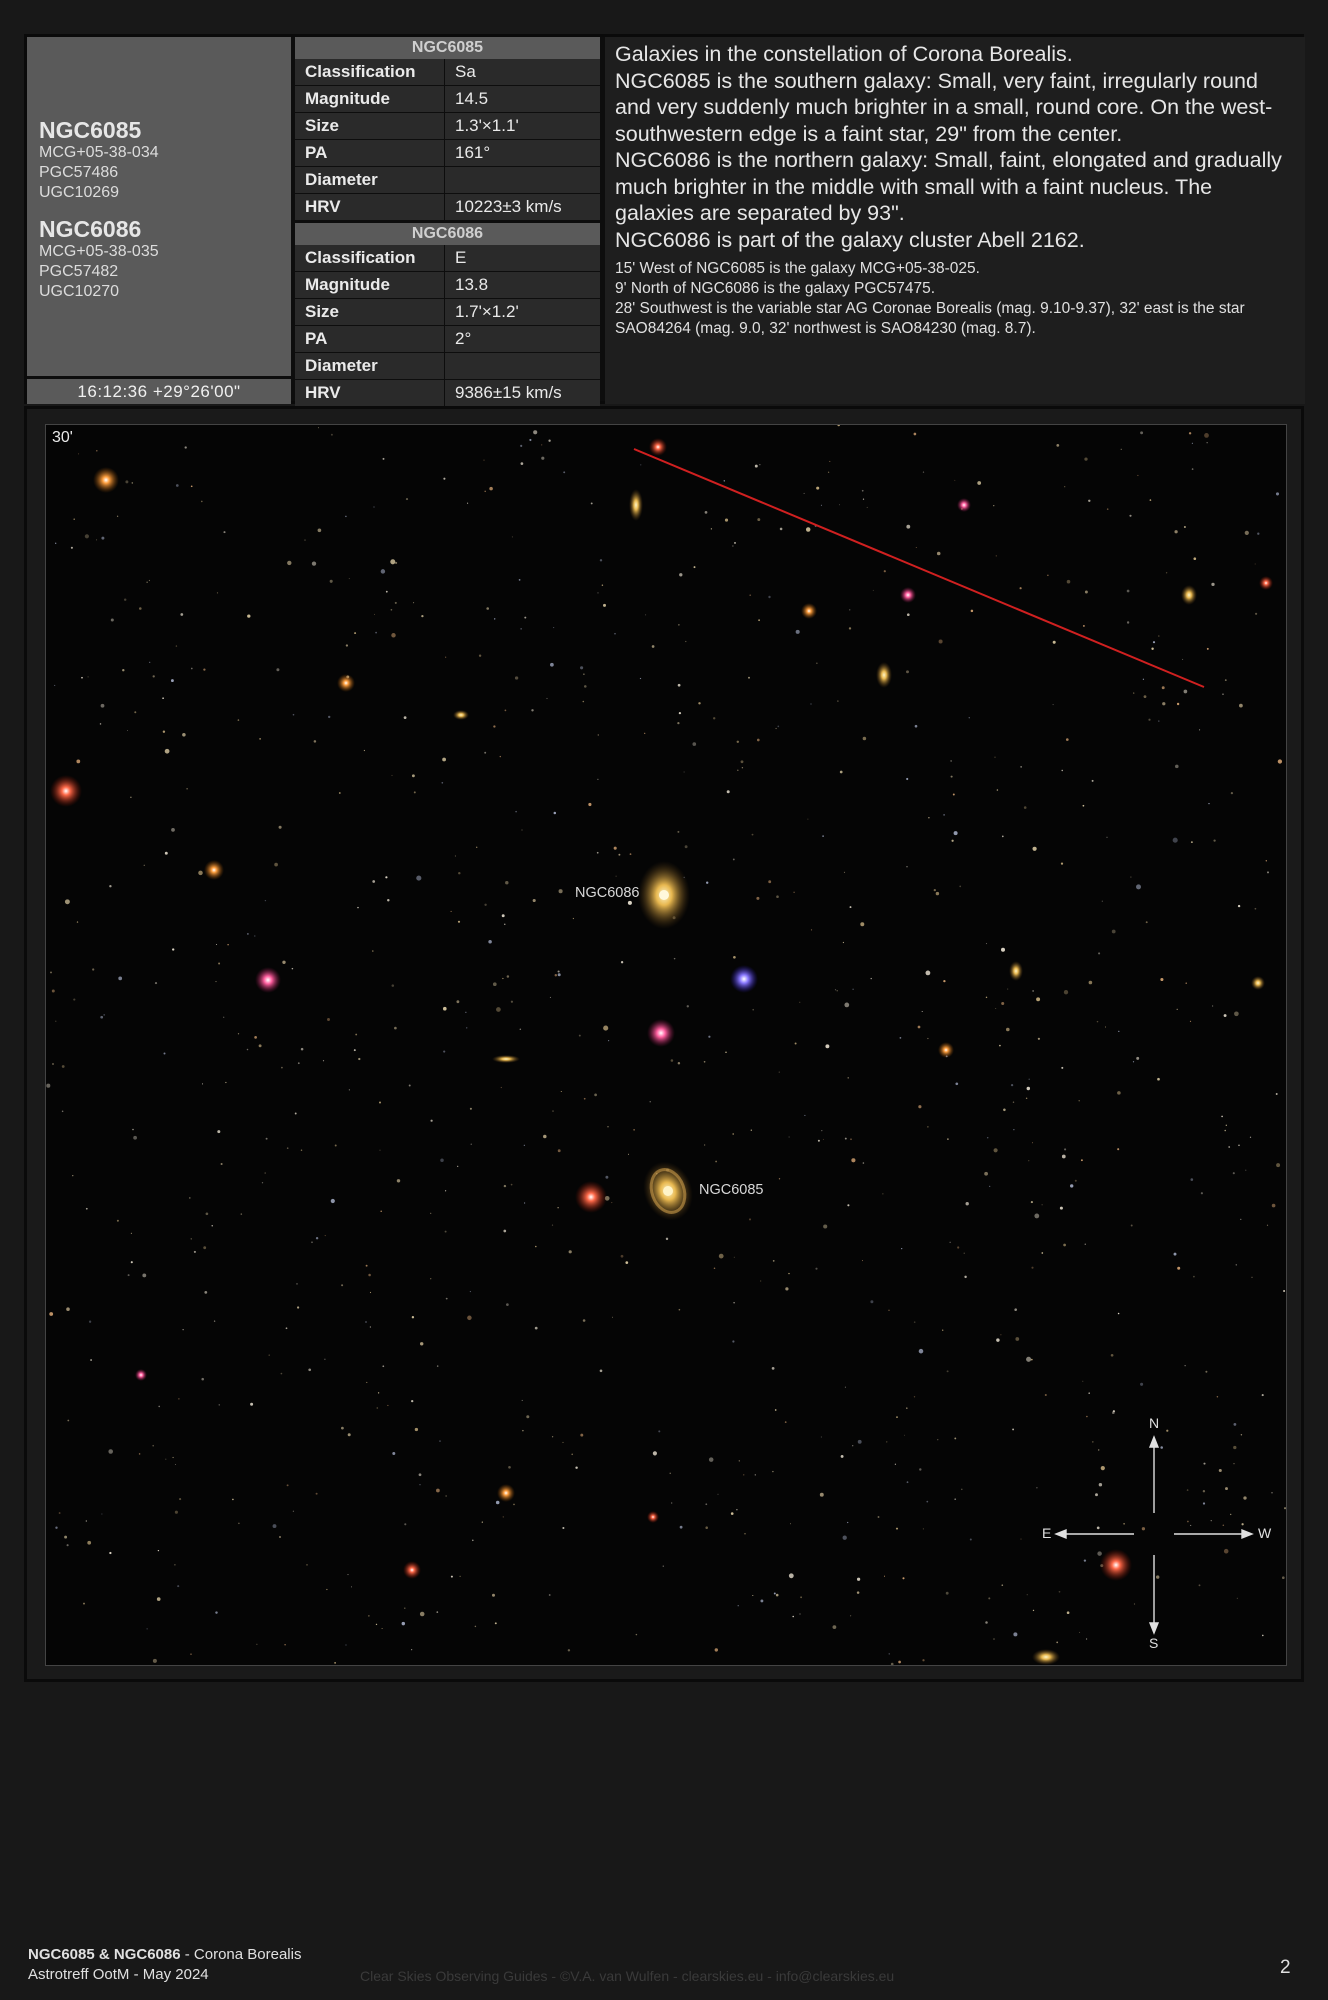 The height and width of the screenshot is (2000, 1328). I want to click on table-header: NGC6086, so click(447, 234).